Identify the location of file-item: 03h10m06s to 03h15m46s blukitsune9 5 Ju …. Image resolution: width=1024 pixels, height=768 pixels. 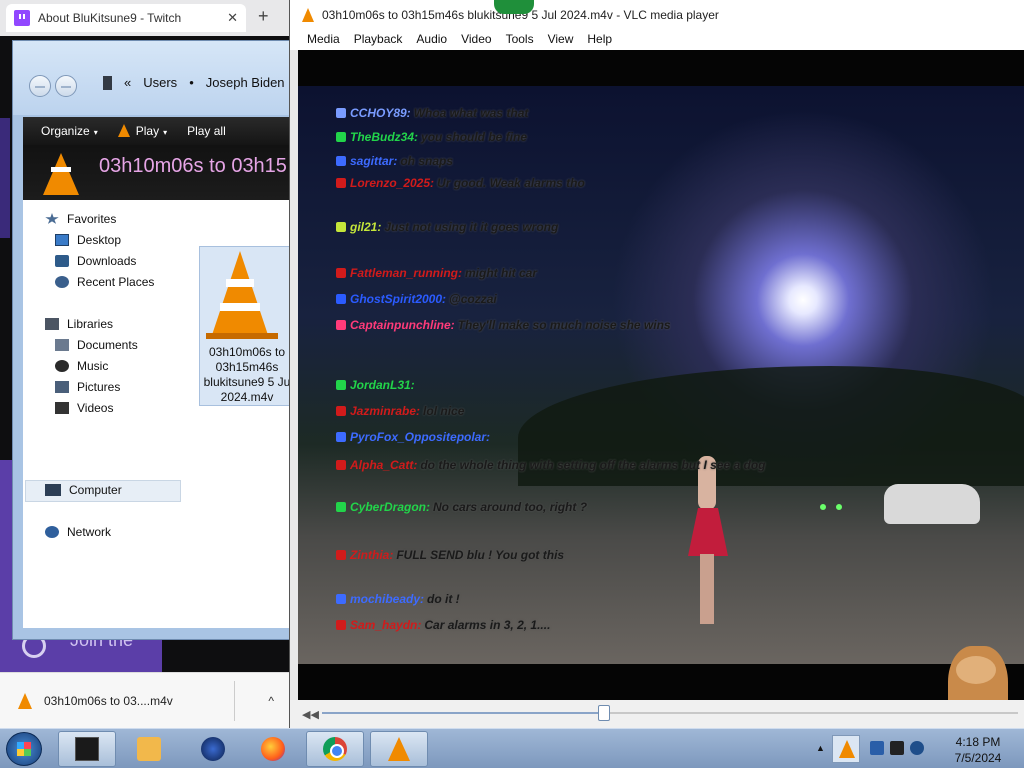
(247, 326).